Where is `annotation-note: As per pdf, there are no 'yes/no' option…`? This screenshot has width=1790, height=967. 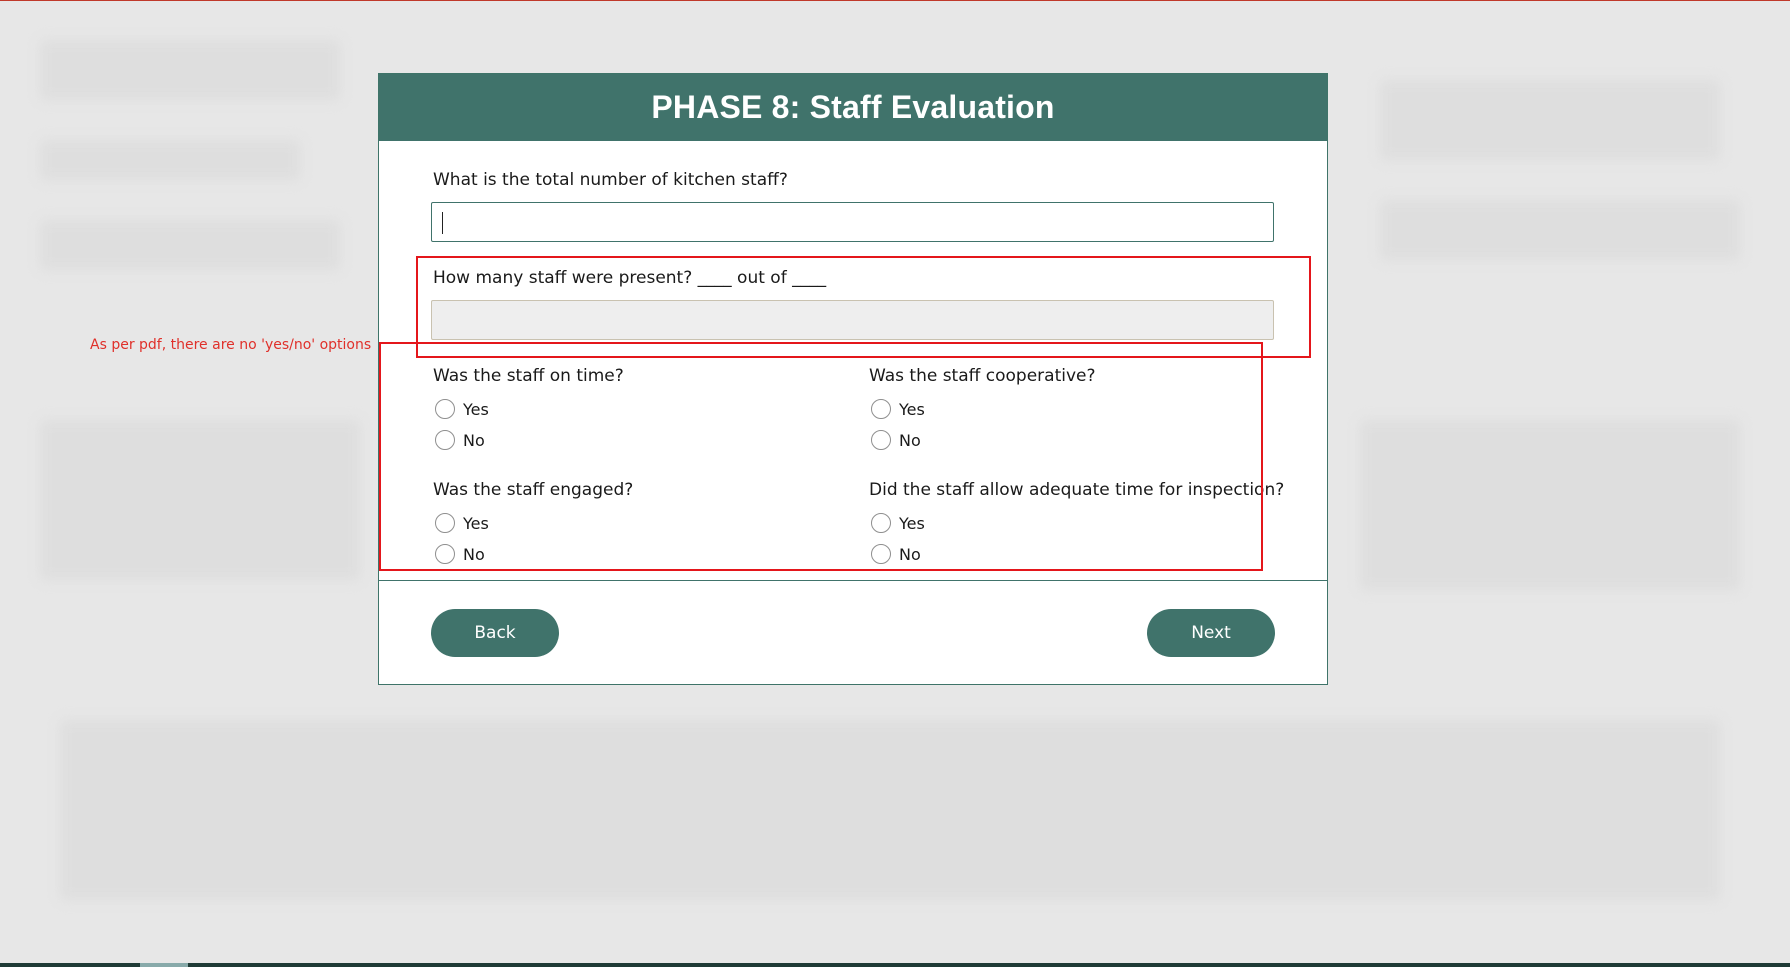
annotation-note: As per pdf, there are no 'yes/no' option… is located at coordinates (231, 345).